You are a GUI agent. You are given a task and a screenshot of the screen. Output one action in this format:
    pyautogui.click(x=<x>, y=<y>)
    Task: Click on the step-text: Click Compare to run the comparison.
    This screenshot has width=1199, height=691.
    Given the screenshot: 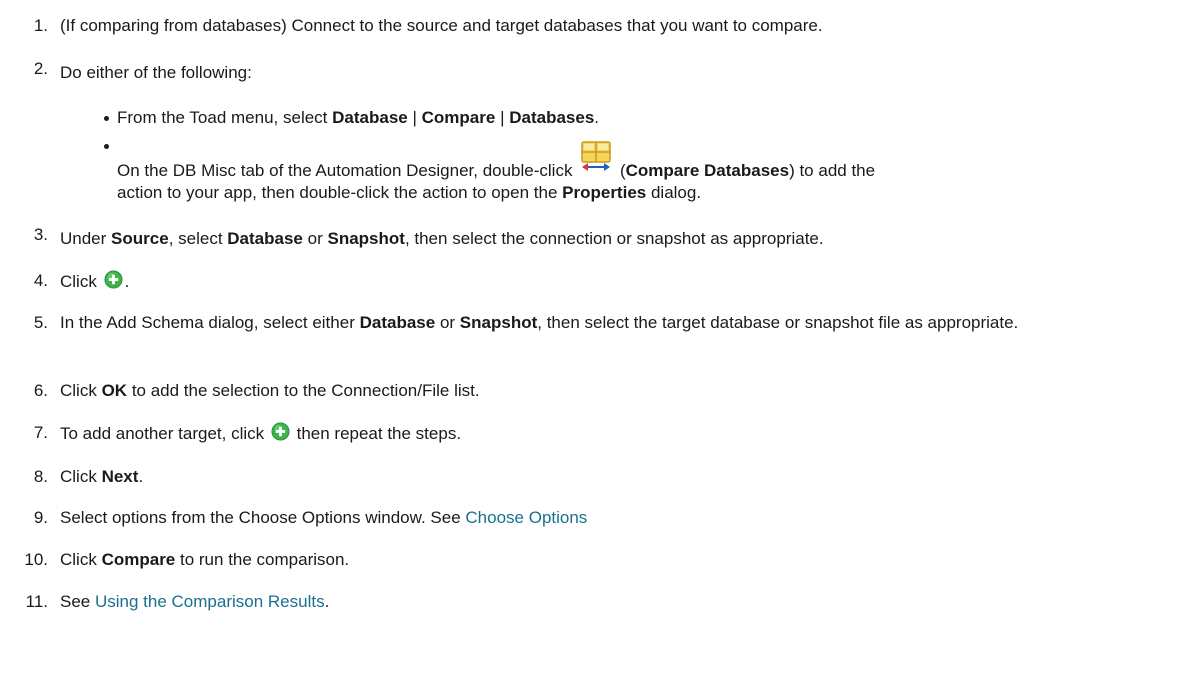 What is the action you would take?
    pyautogui.click(x=205, y=559)
    